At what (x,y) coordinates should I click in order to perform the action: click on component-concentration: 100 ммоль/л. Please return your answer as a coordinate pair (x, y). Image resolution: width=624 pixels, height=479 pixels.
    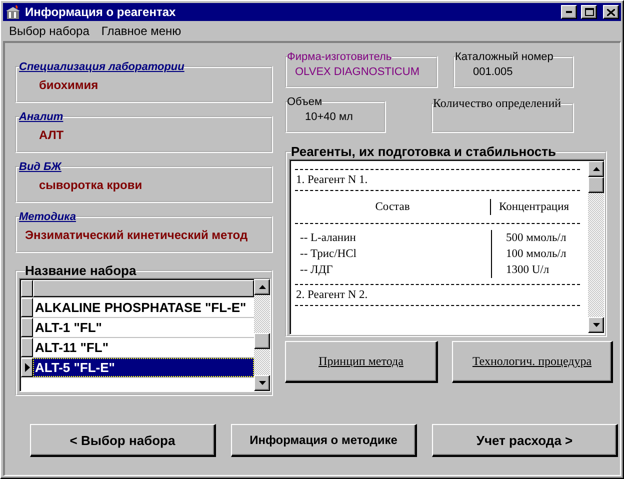
    Looking at the image, I should click on (536, 254).